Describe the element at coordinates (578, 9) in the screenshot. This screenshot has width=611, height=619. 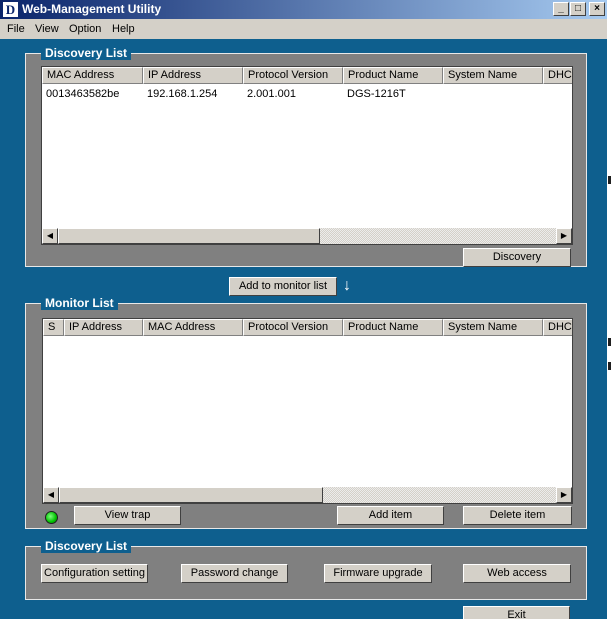
I see `maximize-button: □` at that location.